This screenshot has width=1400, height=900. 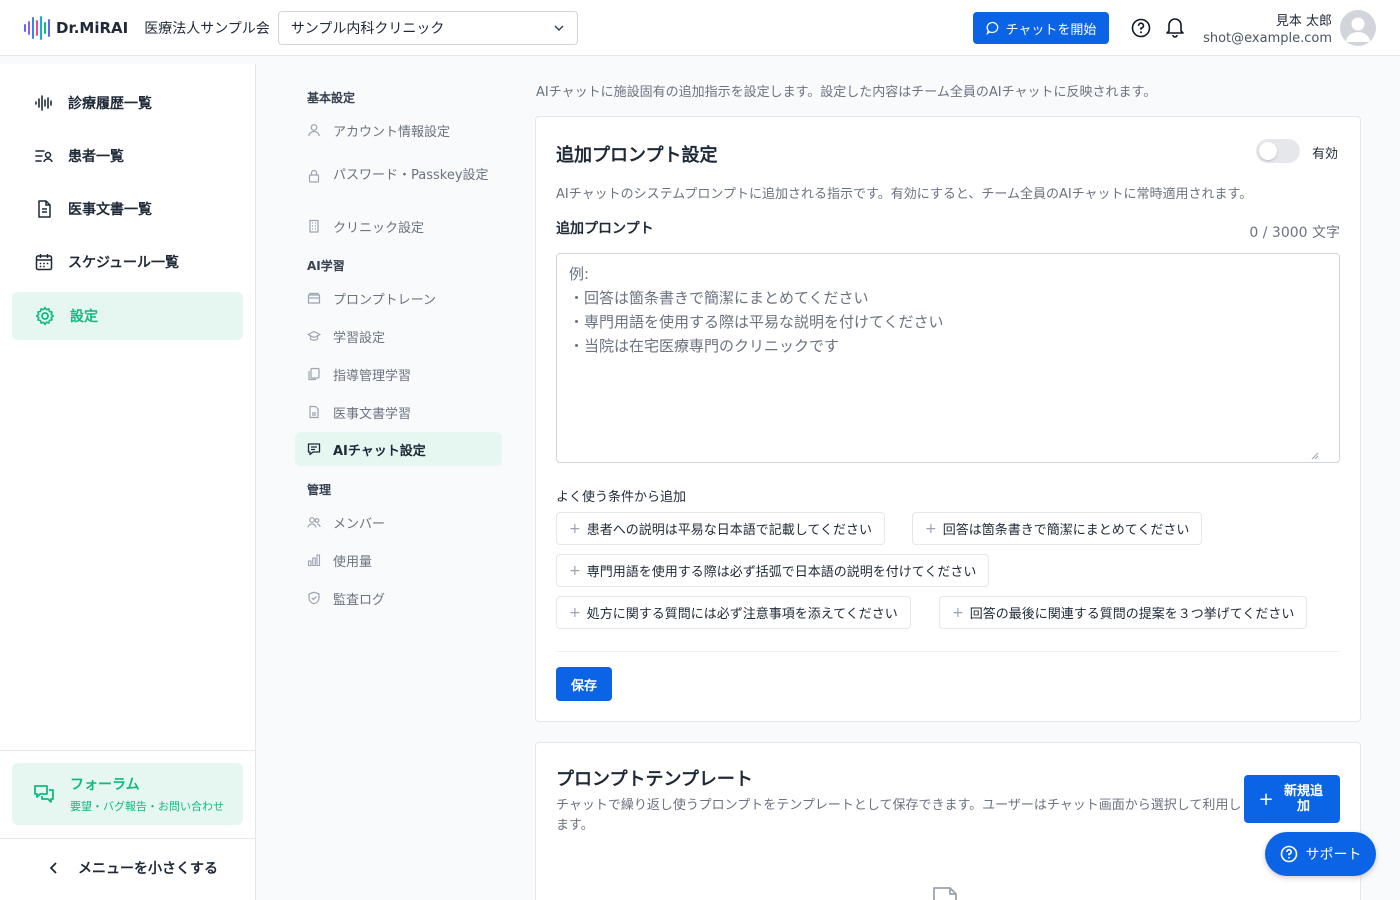 What do you see at coordinates (1278, 151) in the screenshot?
I see `enable-toggle` at bounding box center [1278, 151].